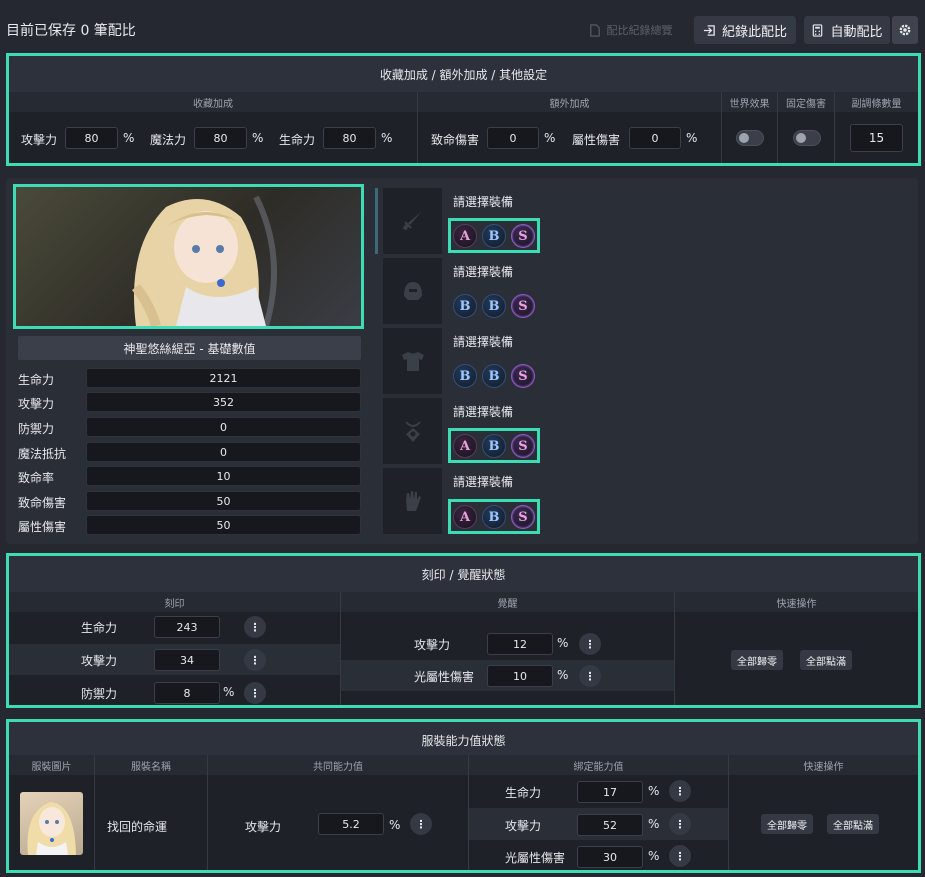  I want to click on record-config-label: 紀錄此配比, so click(754, 32).